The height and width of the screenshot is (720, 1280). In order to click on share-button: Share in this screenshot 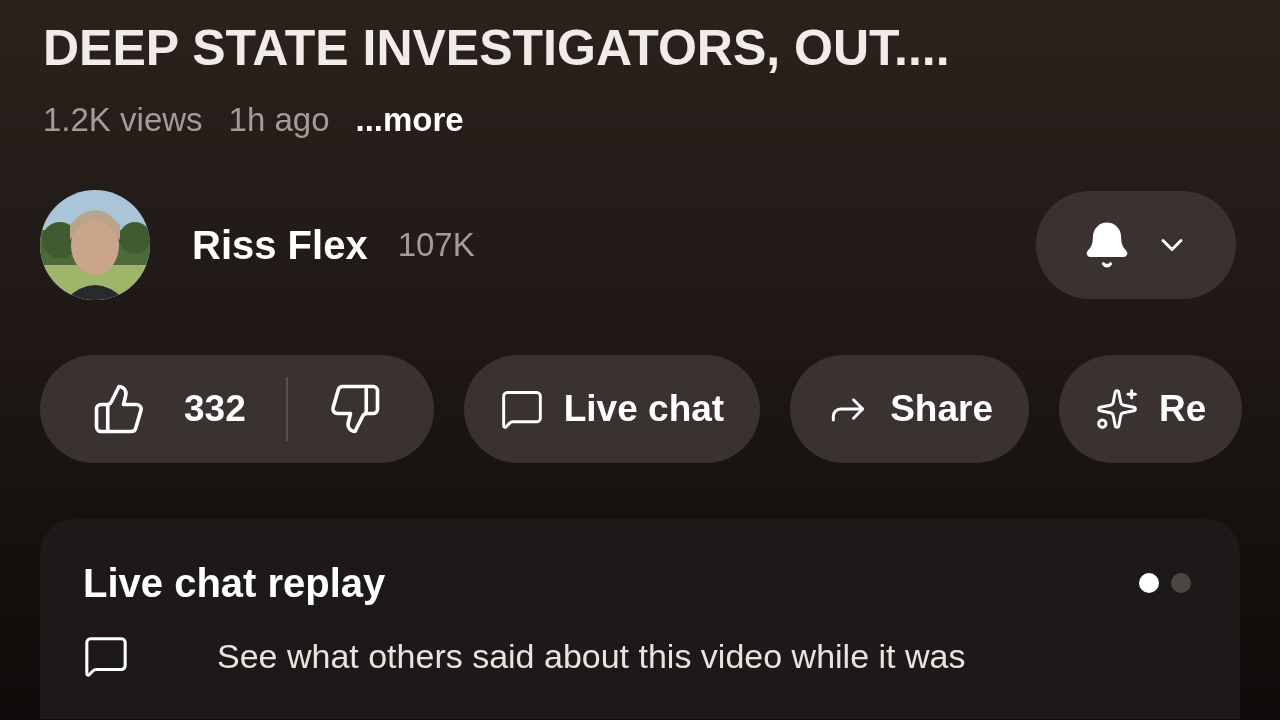, I will do `click(909, 409)`.